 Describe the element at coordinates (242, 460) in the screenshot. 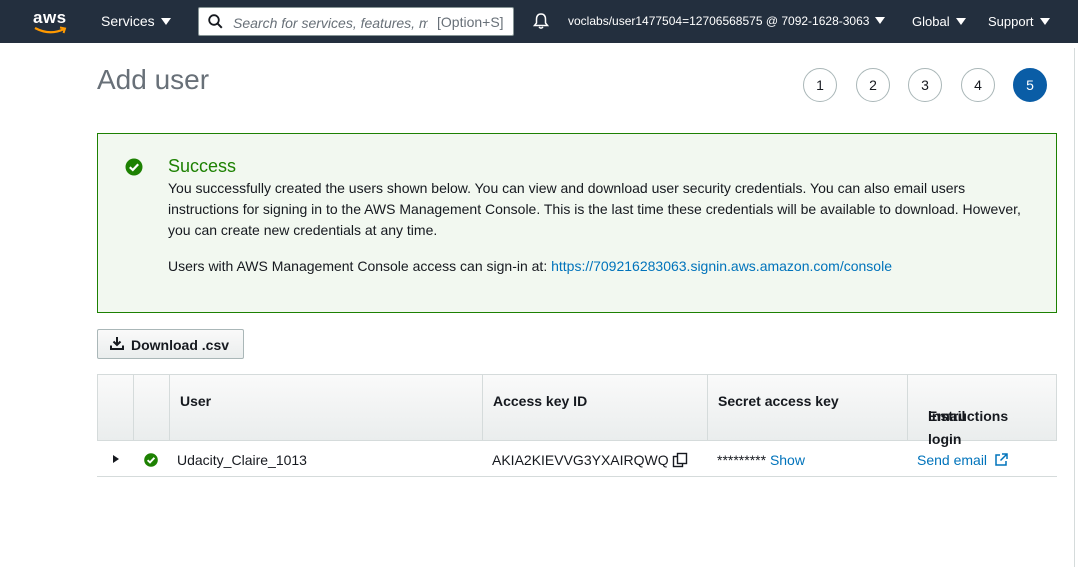

I see `row-user-name: Udacity_Claire_1013` at that location.